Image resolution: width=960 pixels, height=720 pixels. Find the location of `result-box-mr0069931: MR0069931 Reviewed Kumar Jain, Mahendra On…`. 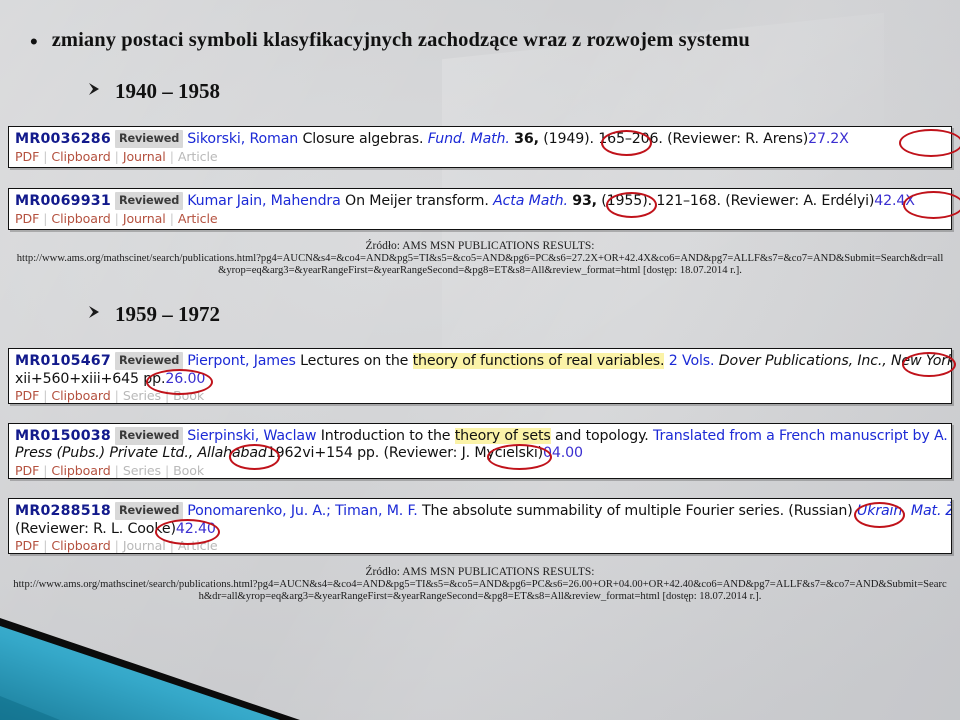

result-box-mr0069931: MR0069931 Reviewed Kumar Jain, Mahendra On… is located at coordinates (480, 209).